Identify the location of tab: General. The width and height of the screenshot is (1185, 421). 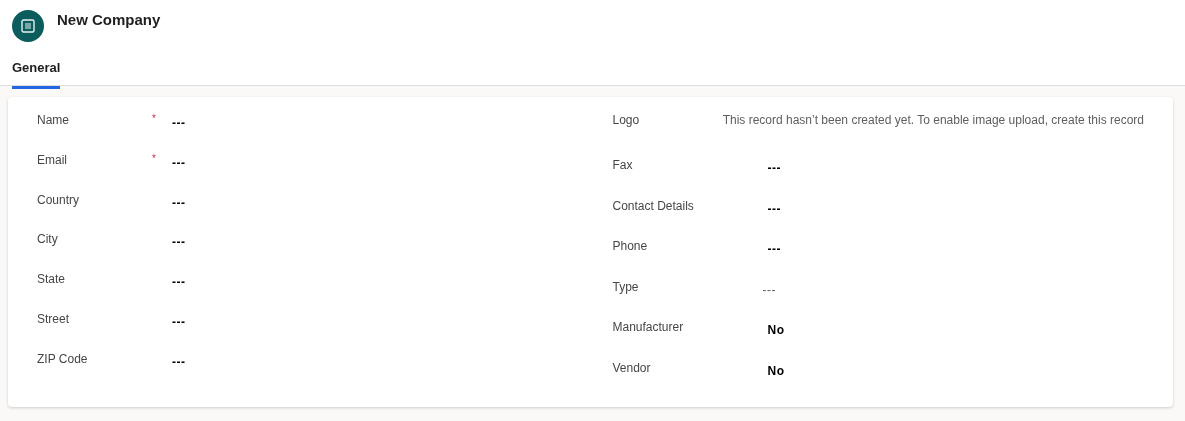
(36, 70).